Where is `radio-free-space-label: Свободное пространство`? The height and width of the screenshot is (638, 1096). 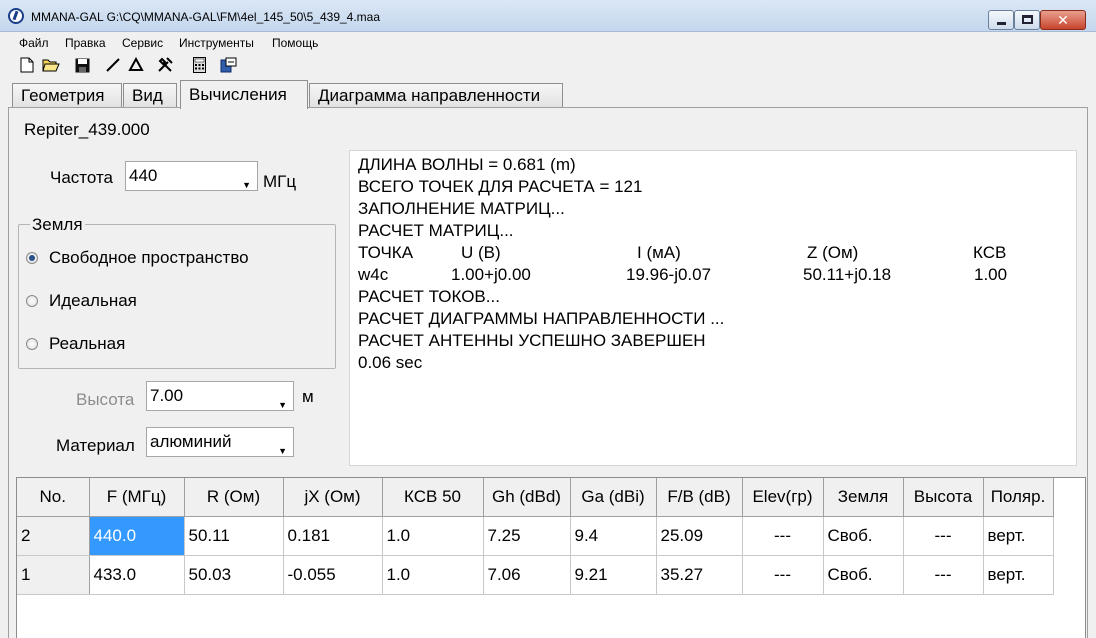 radio-free-space-label: Свободное пространство is located at coordinates (149, 257).